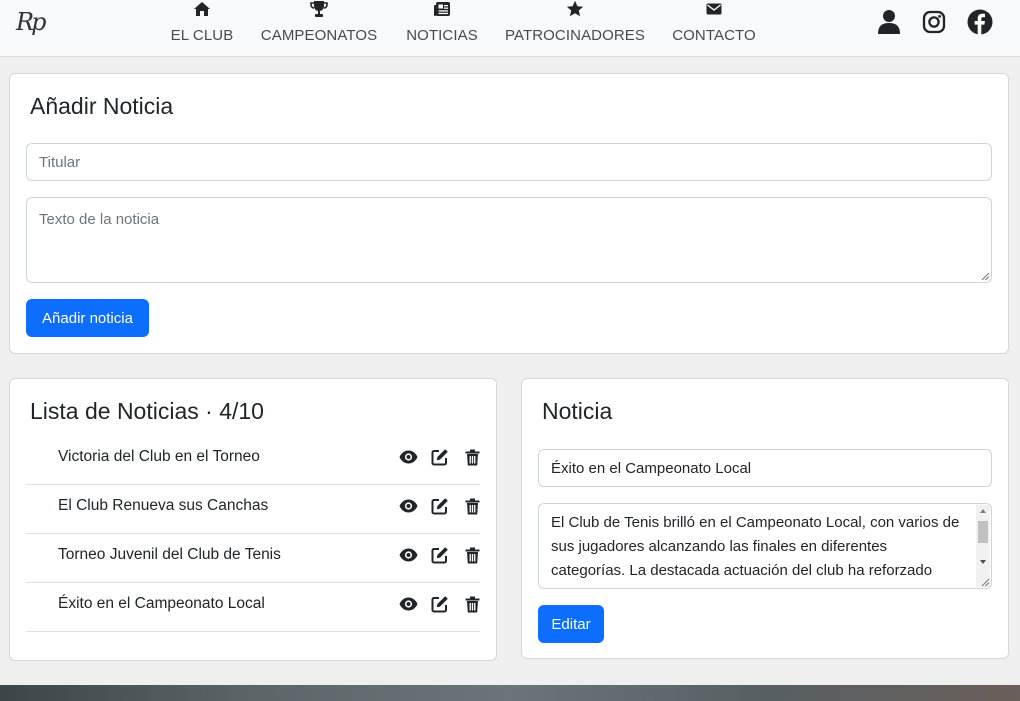 This screenshot has height=701, width=1020. What do you see at coordinates (147, 411) in the screenshot?
I see `news-list-title: Lista de Noticias · 4/10` at bounding box center [147, 411].